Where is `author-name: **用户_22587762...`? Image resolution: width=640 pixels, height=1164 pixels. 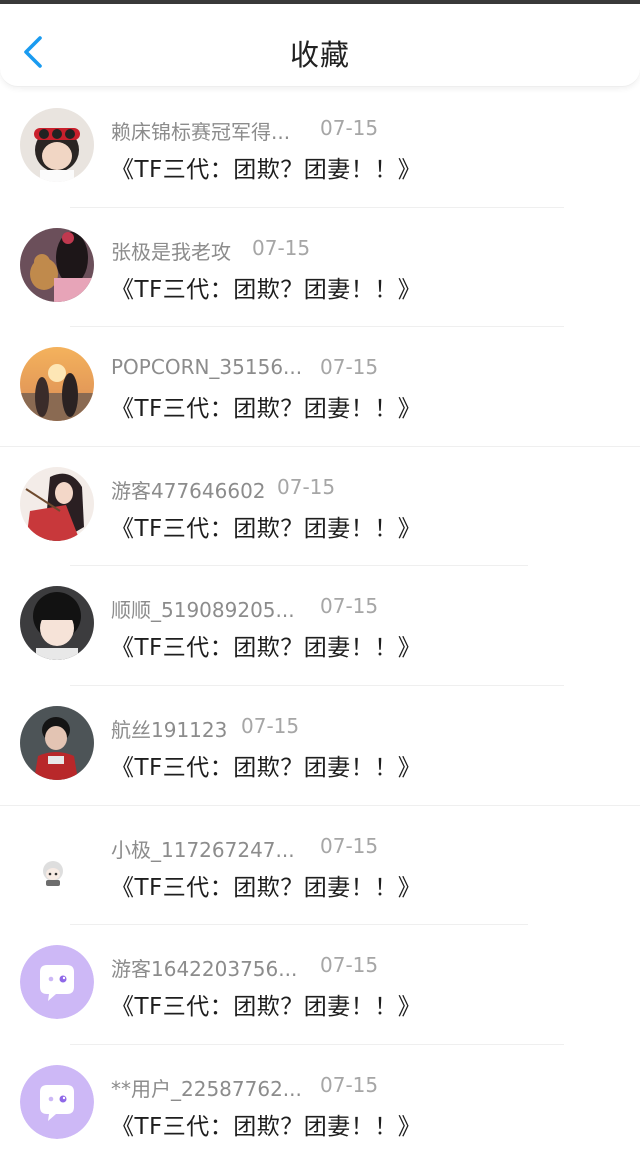 author-name: **用户_22587762... is located at coordinates (206, 1087).